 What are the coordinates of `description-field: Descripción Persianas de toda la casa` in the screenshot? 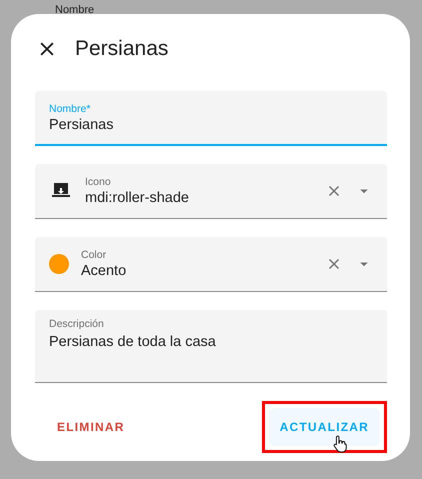 It's located at (211, 346).